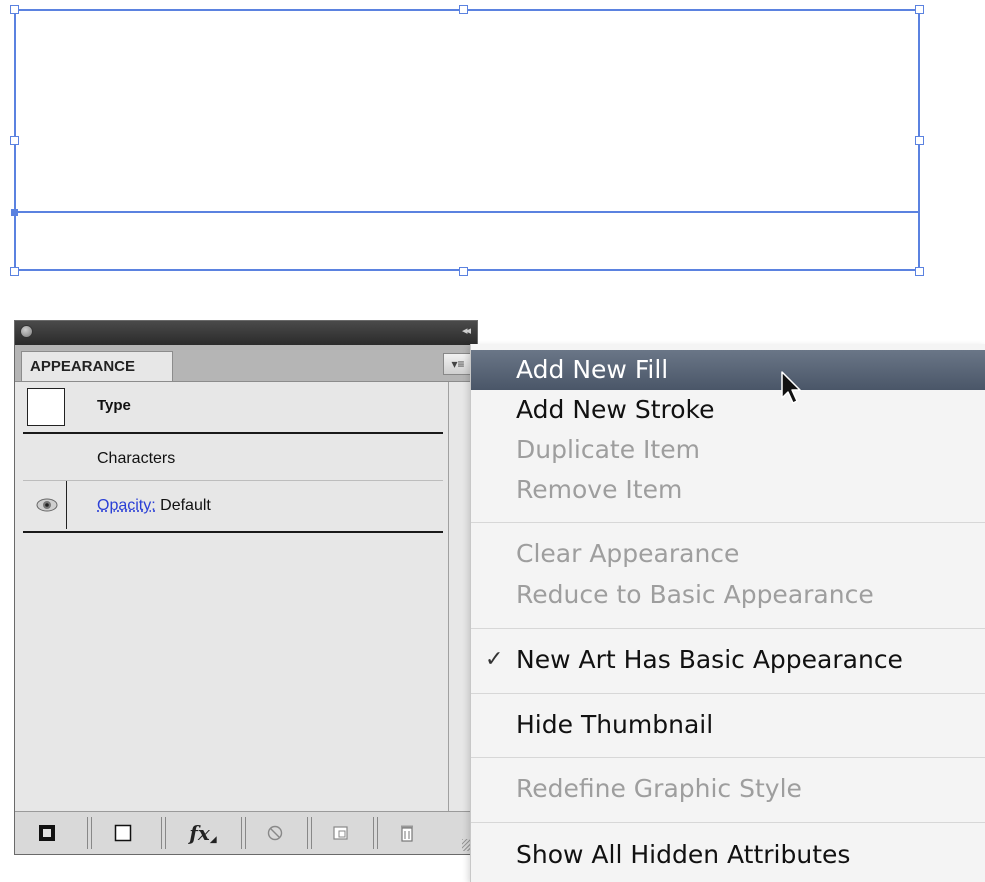  Describe the element at coordinates (47, 505) in the screenshot. I see `visibility-eye-icon` at that location.